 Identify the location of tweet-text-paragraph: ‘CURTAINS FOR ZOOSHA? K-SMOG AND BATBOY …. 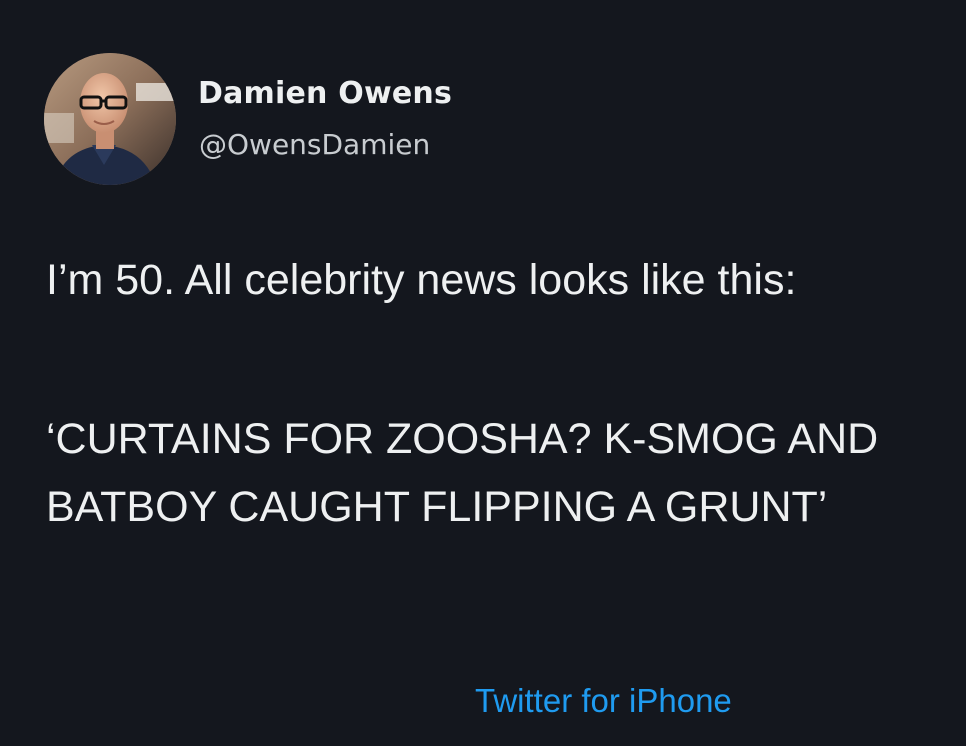
(462, 473).